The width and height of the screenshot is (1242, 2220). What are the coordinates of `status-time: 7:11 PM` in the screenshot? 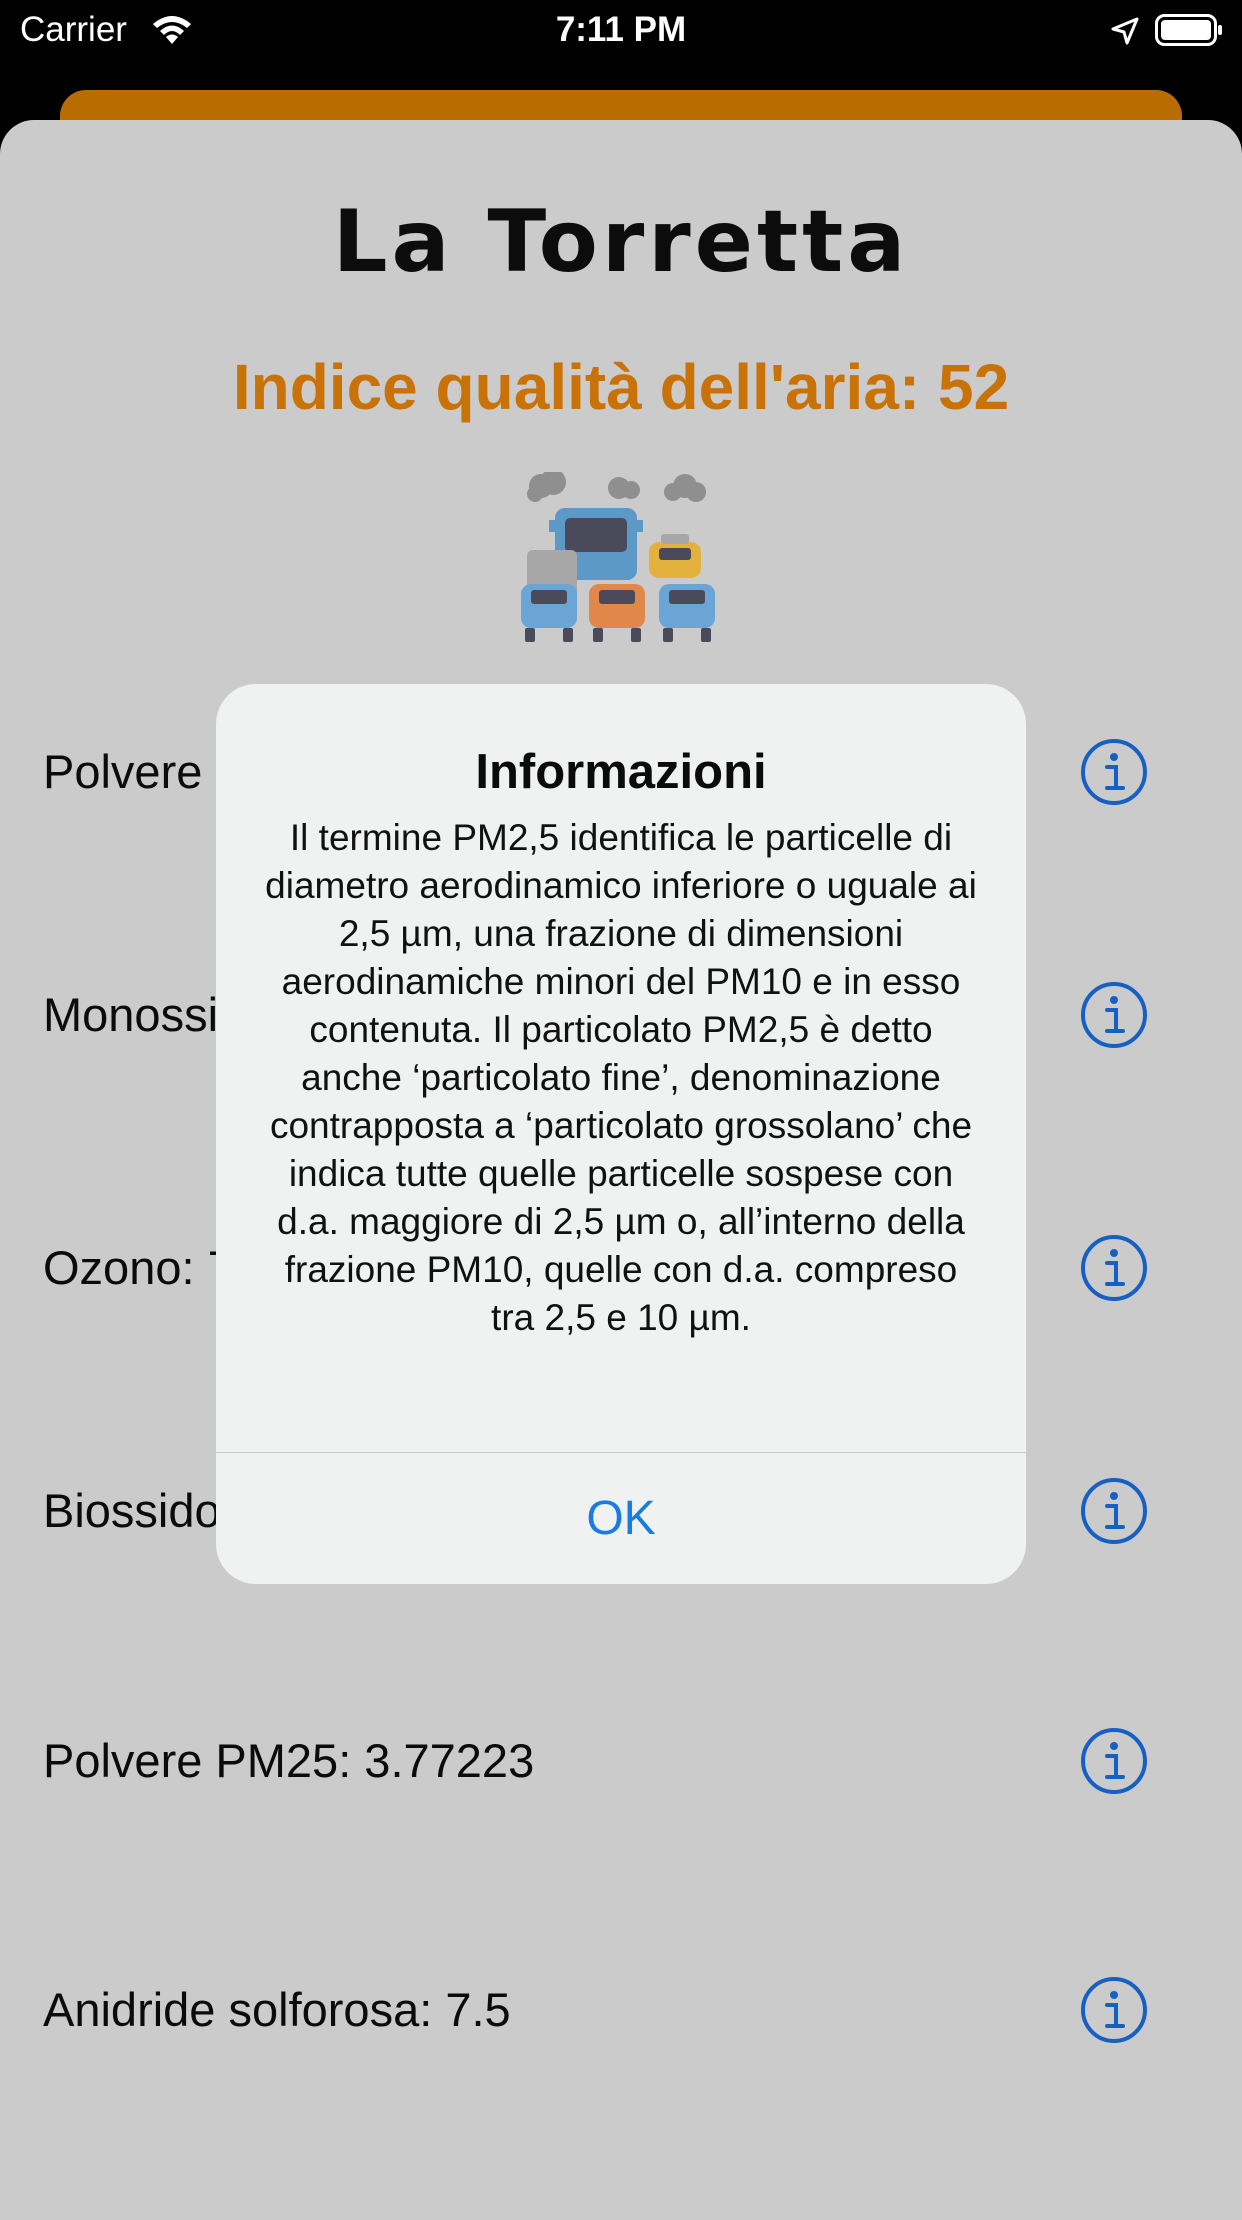 It's located at (621, 29).